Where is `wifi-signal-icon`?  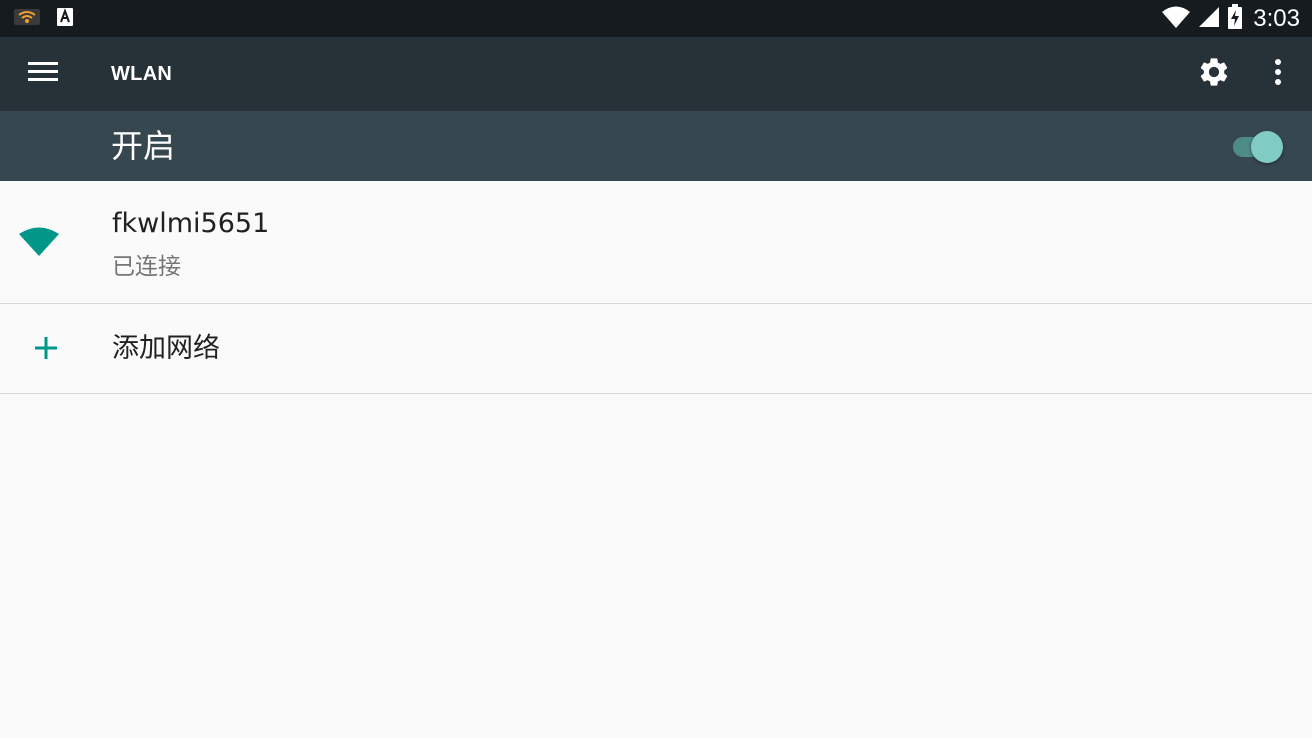
wifi-signal-icon is located at coordinates (1176, 19).